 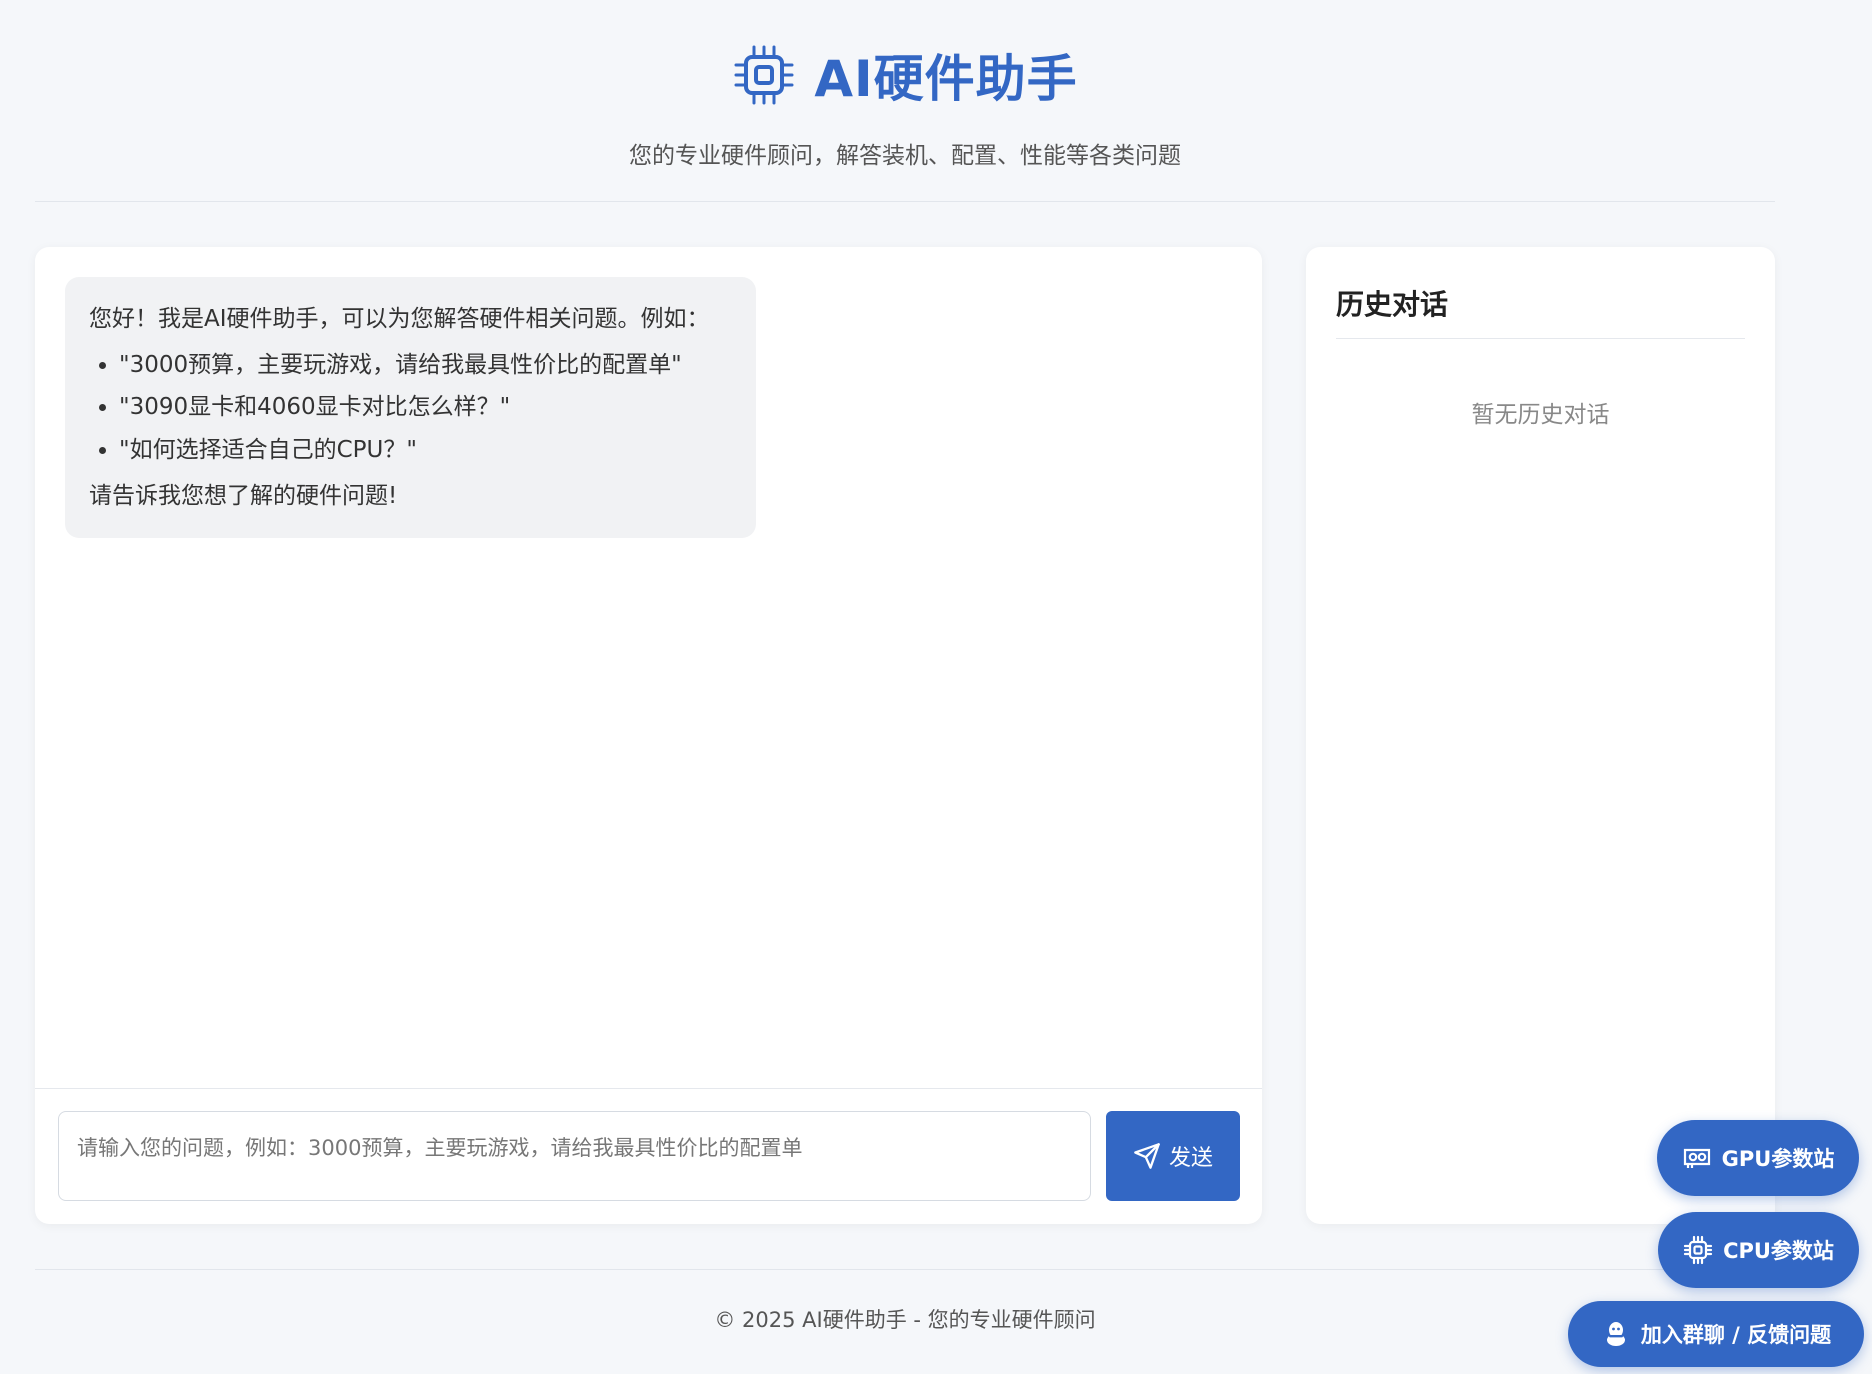 What do you see at coordinates (905, 156) in the screenshot?
I see `page-subtitle: 您的专业硬件顾问，解答装机、配置、性能等各类问题` at bounding box center [905, 156].